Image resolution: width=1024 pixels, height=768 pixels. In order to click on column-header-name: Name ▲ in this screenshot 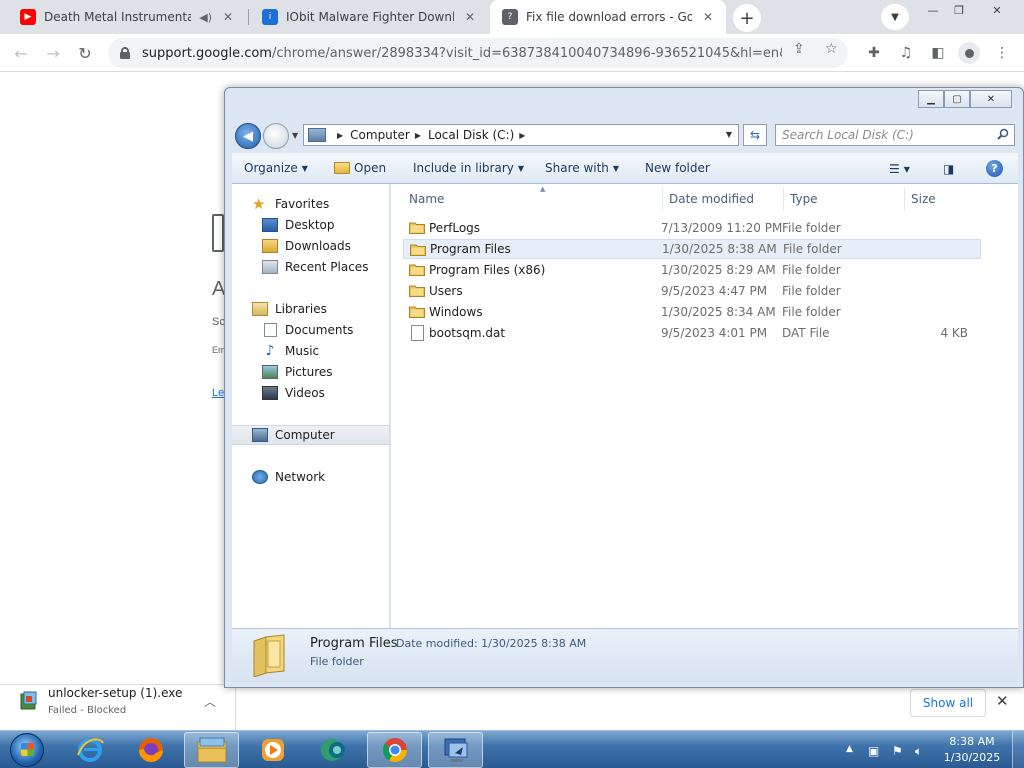, I will do `click(533, 198)`.